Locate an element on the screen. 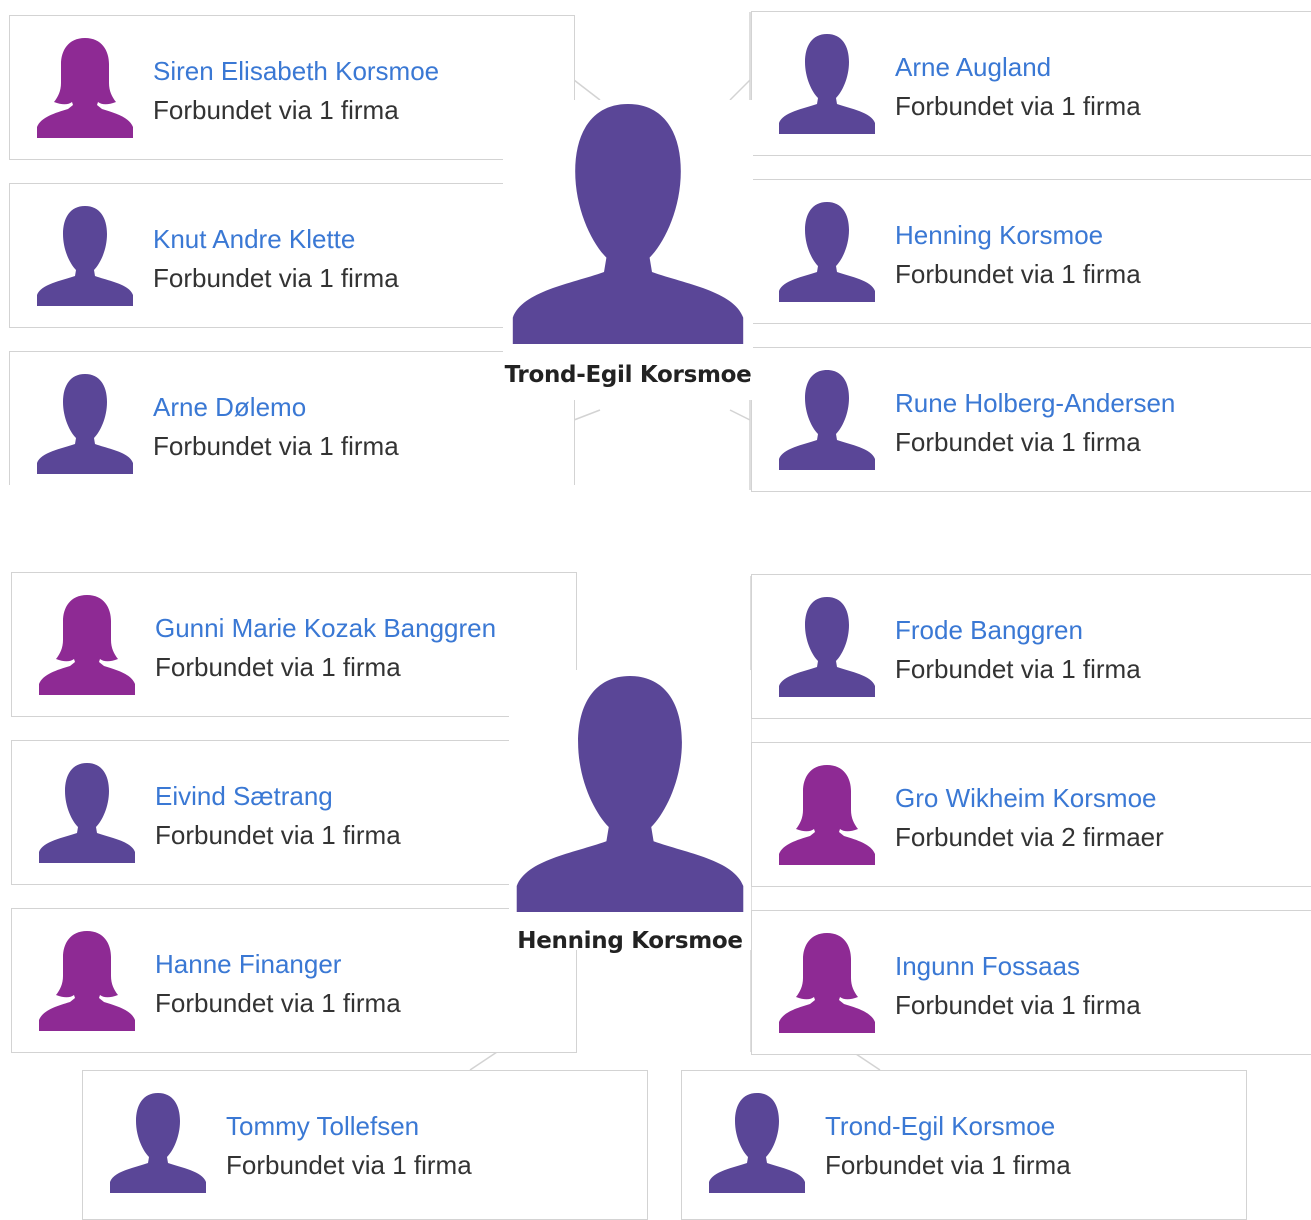  center-person-name: Trond-Egil Korsmoe is located at coordinates (628, 375).